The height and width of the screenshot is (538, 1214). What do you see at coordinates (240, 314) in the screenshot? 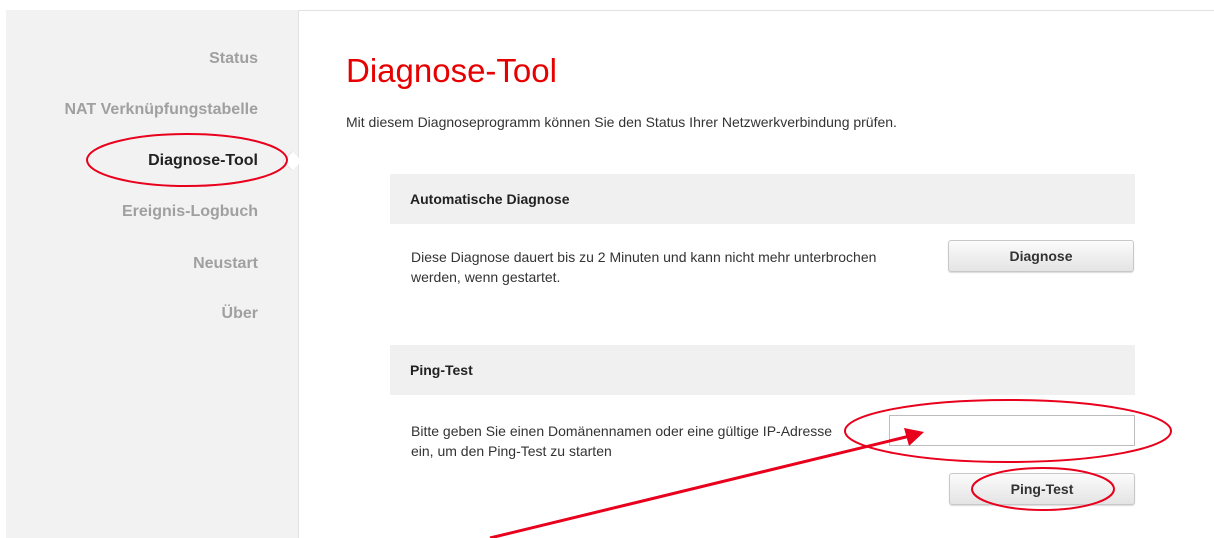
I see `sidebar-item-about: Über` at bounding box center [240, 314].